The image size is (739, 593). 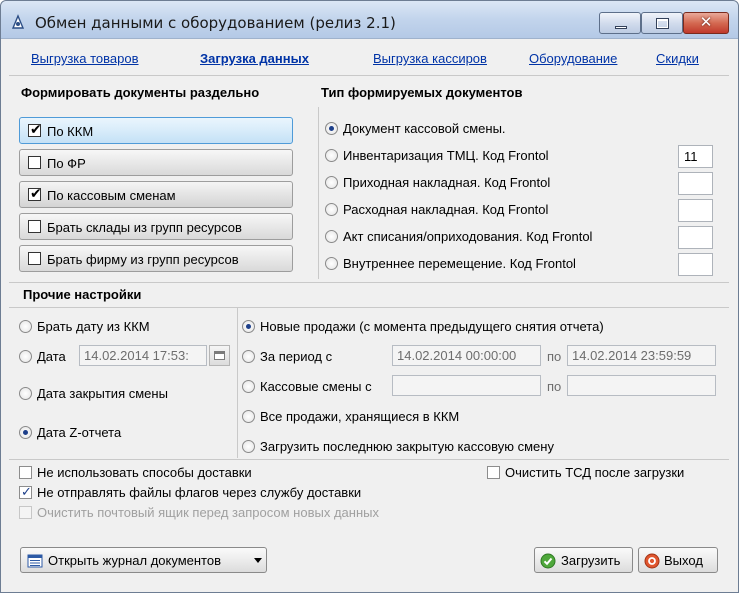 I want to click on doc-types-title: Тип формируемых документов, so click(x=422, y=92).